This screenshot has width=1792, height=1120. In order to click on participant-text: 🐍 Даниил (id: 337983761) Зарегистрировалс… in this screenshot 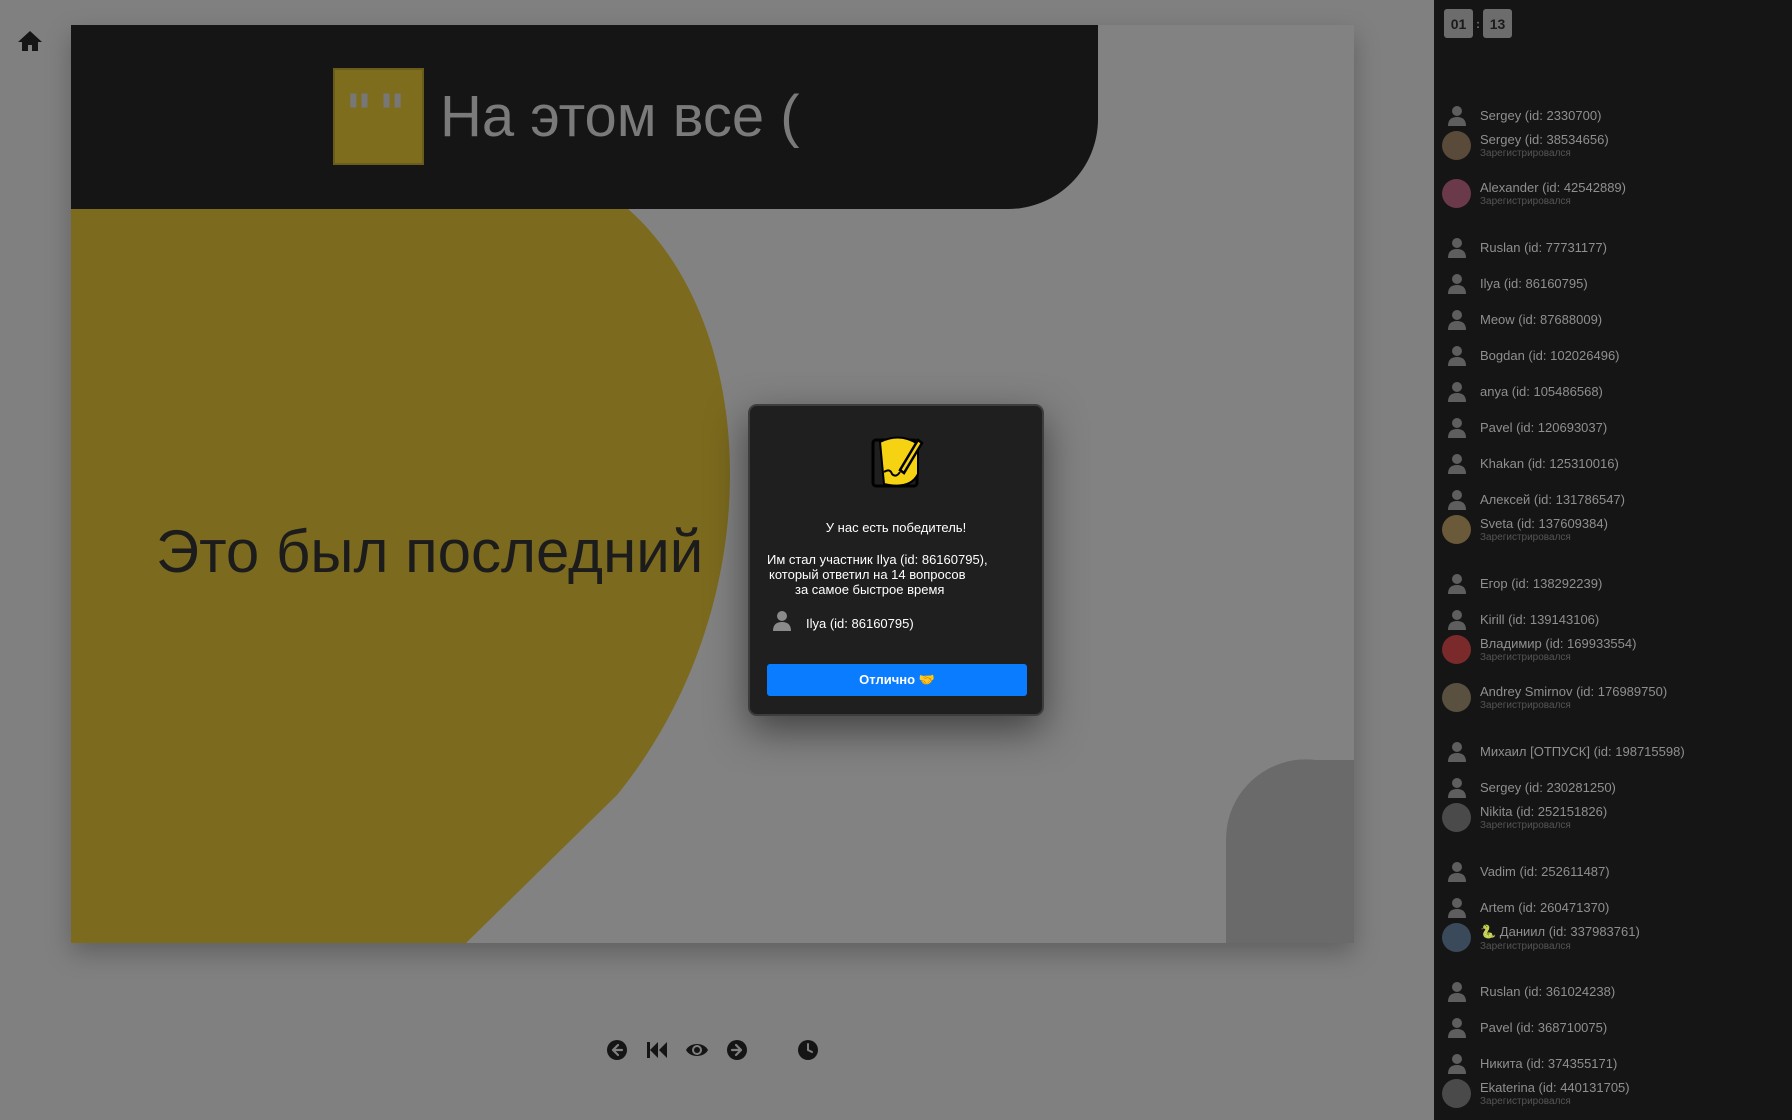, I will do `click(1560, 938)`.